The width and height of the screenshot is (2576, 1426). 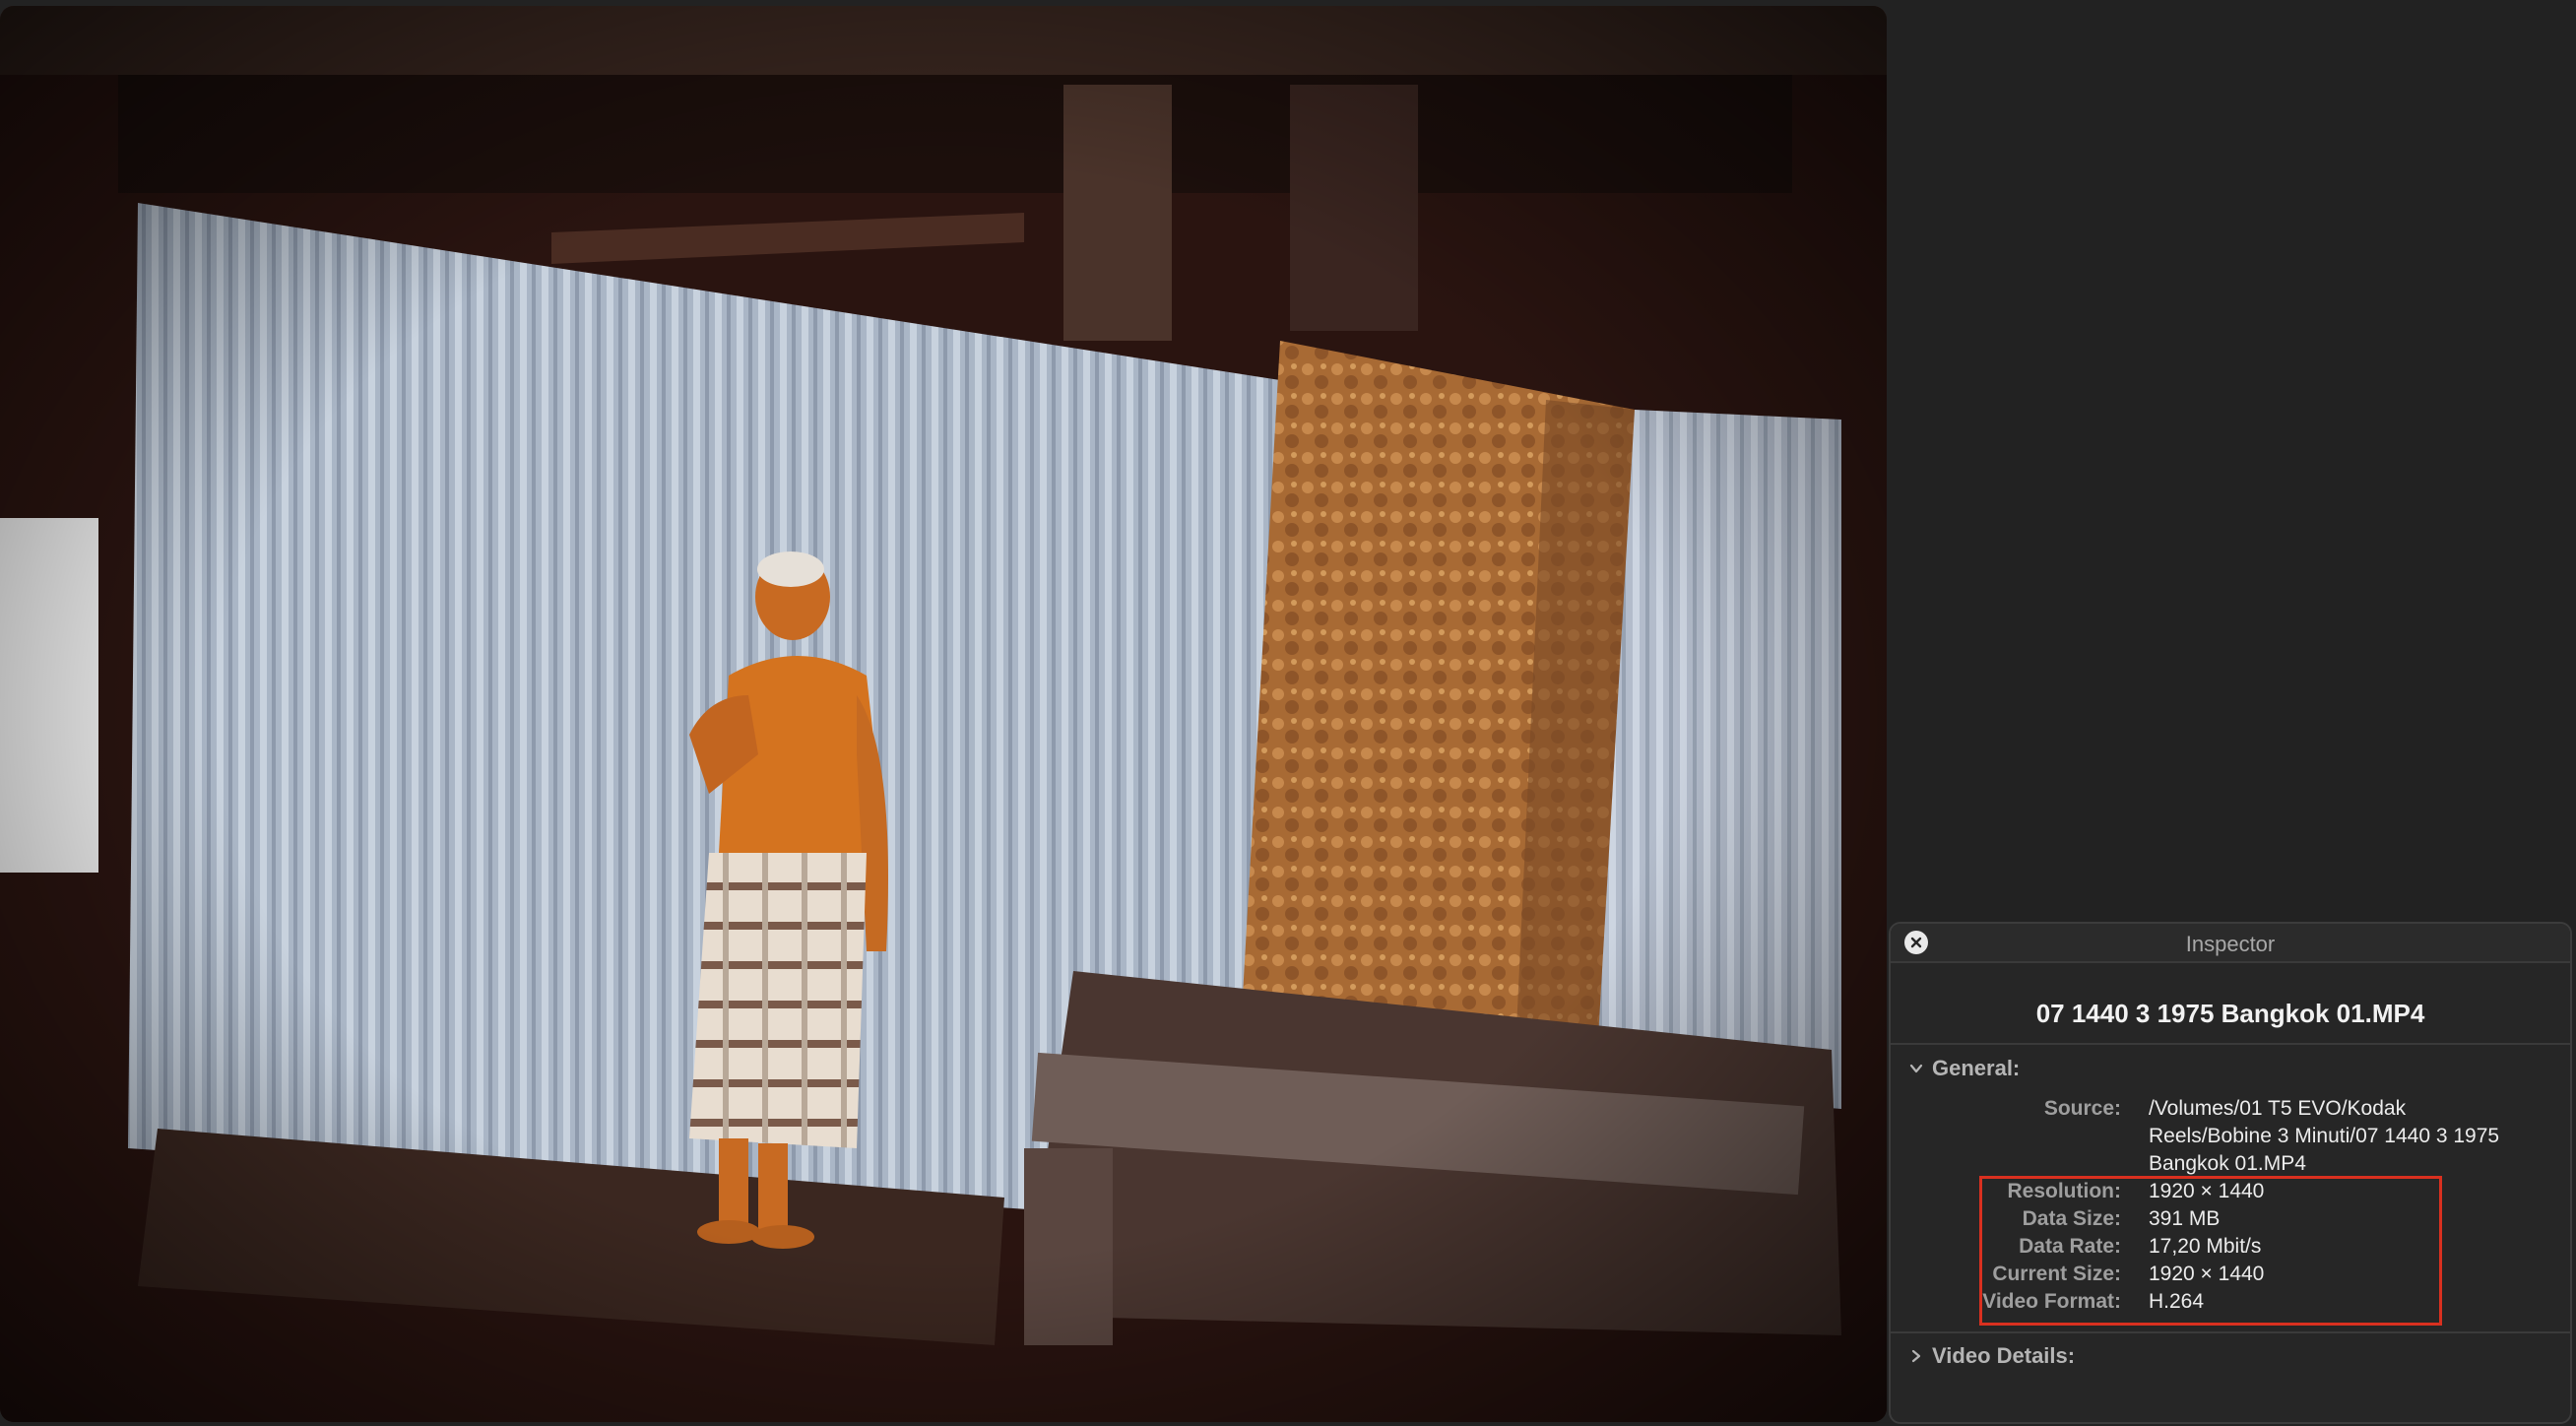 I want to click on inspector-title: Inspector, so click(x=2230, y=944).